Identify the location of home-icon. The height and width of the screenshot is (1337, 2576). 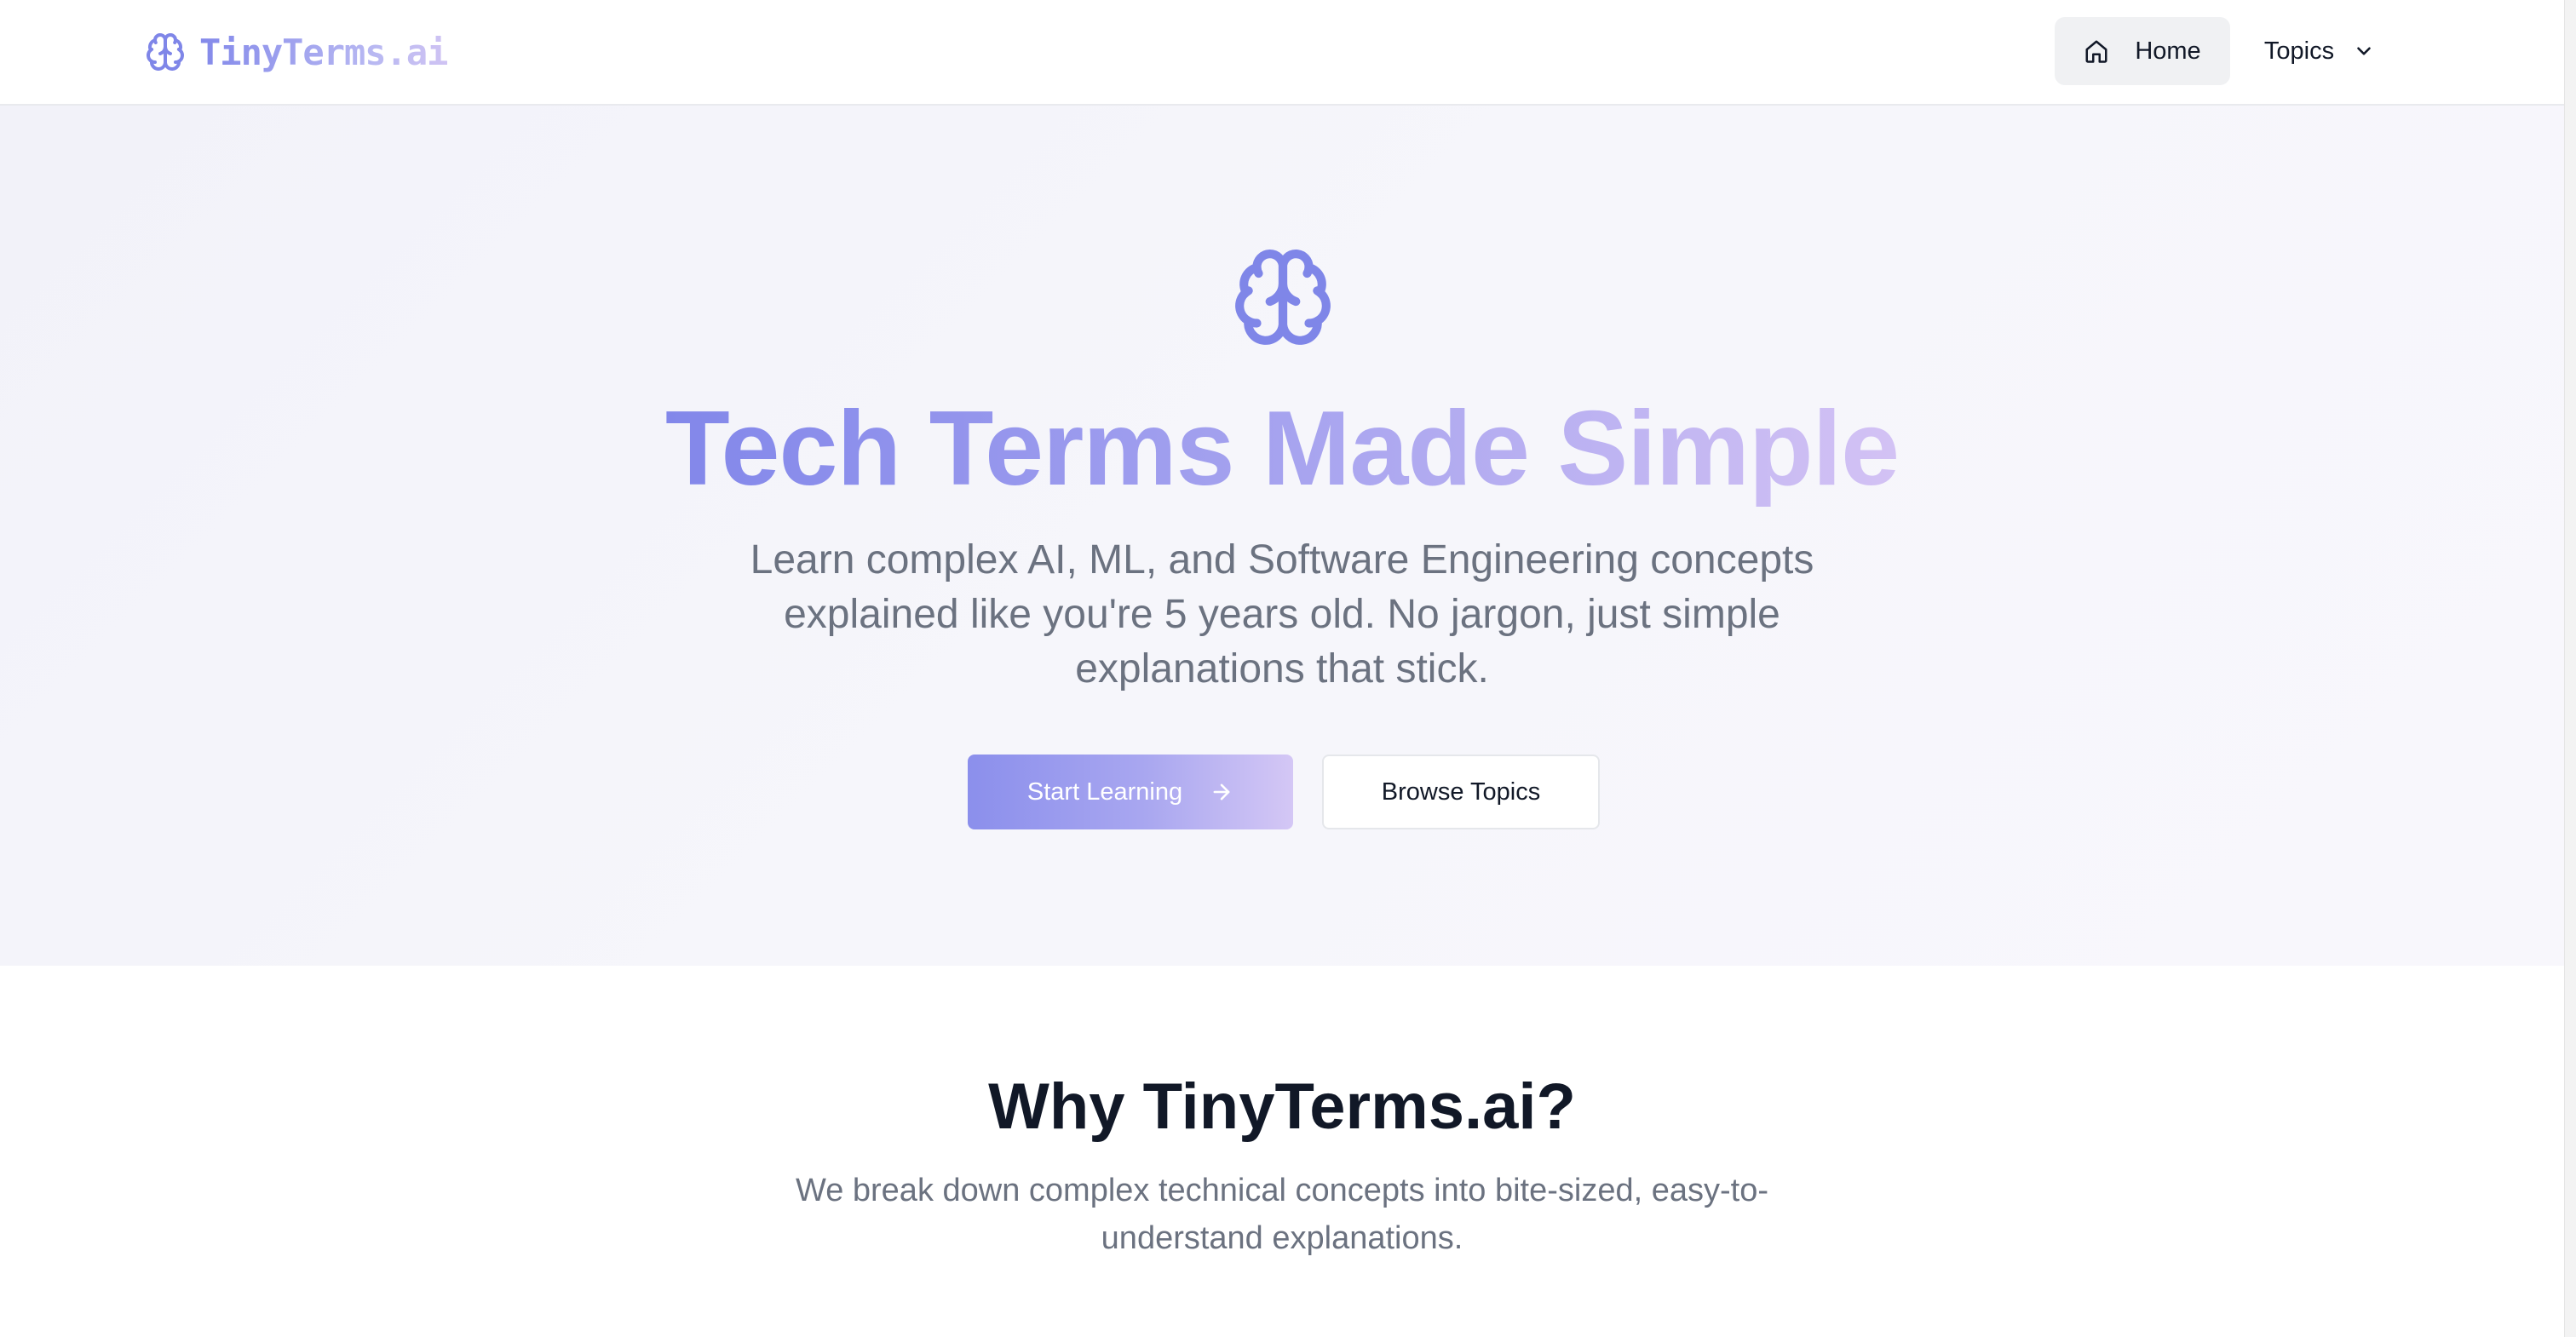
(2096, 51).